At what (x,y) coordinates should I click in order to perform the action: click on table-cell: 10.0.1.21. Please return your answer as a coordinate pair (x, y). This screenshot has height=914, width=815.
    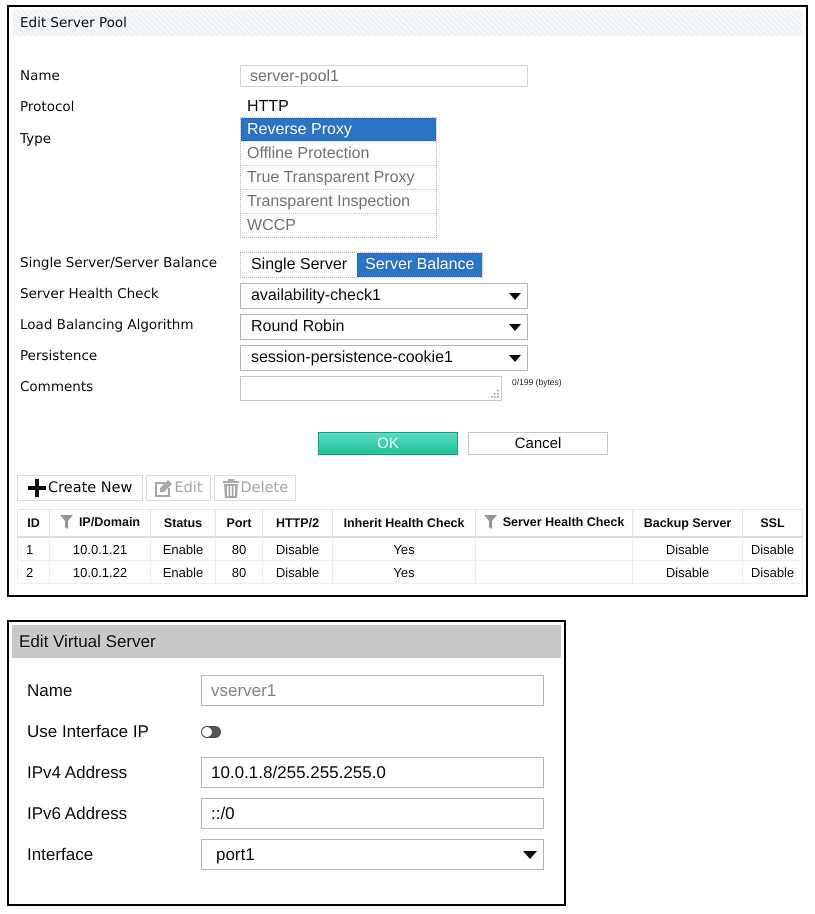
    Looking at the image, I should click on (100, 549).